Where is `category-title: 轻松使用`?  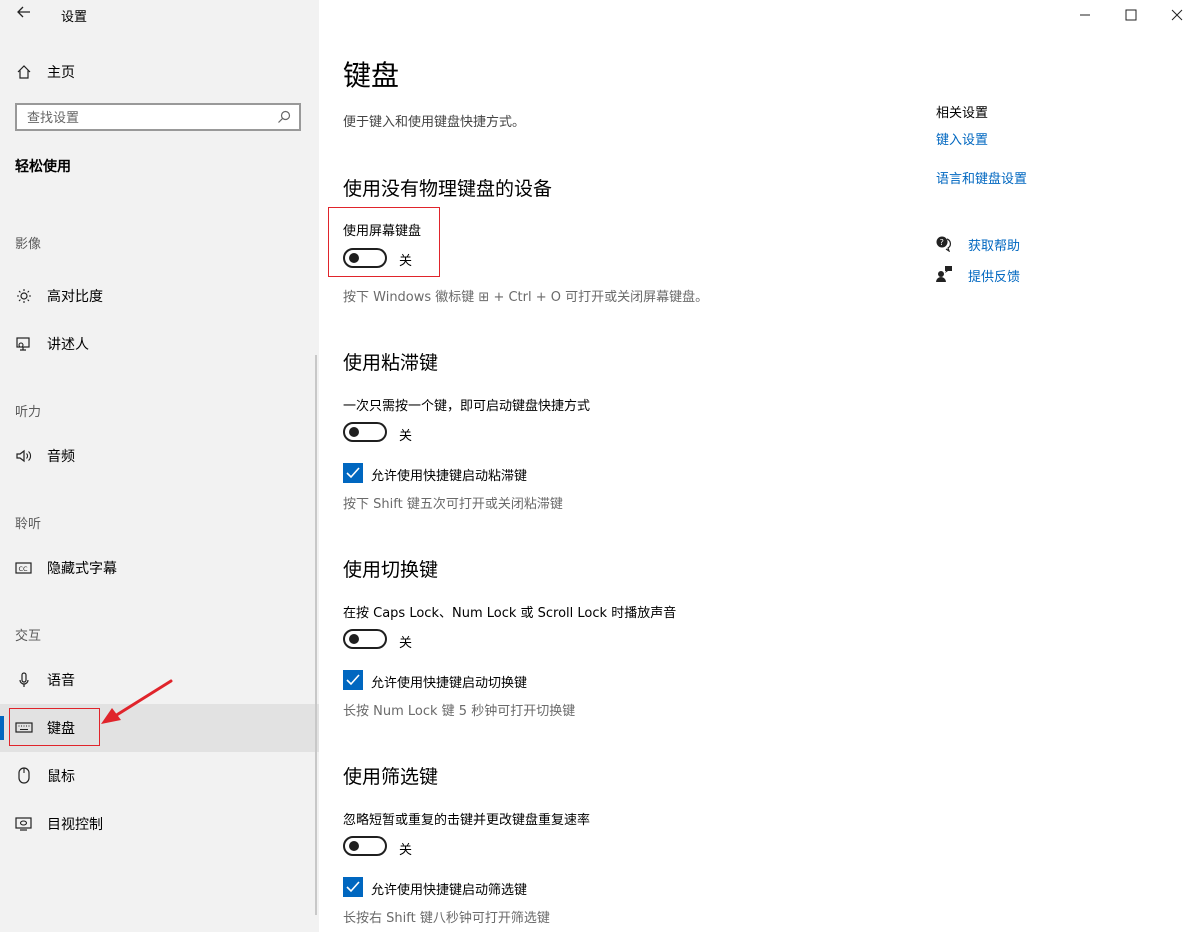
category-title: 轻松使用 is located at coordinates (43, 167).